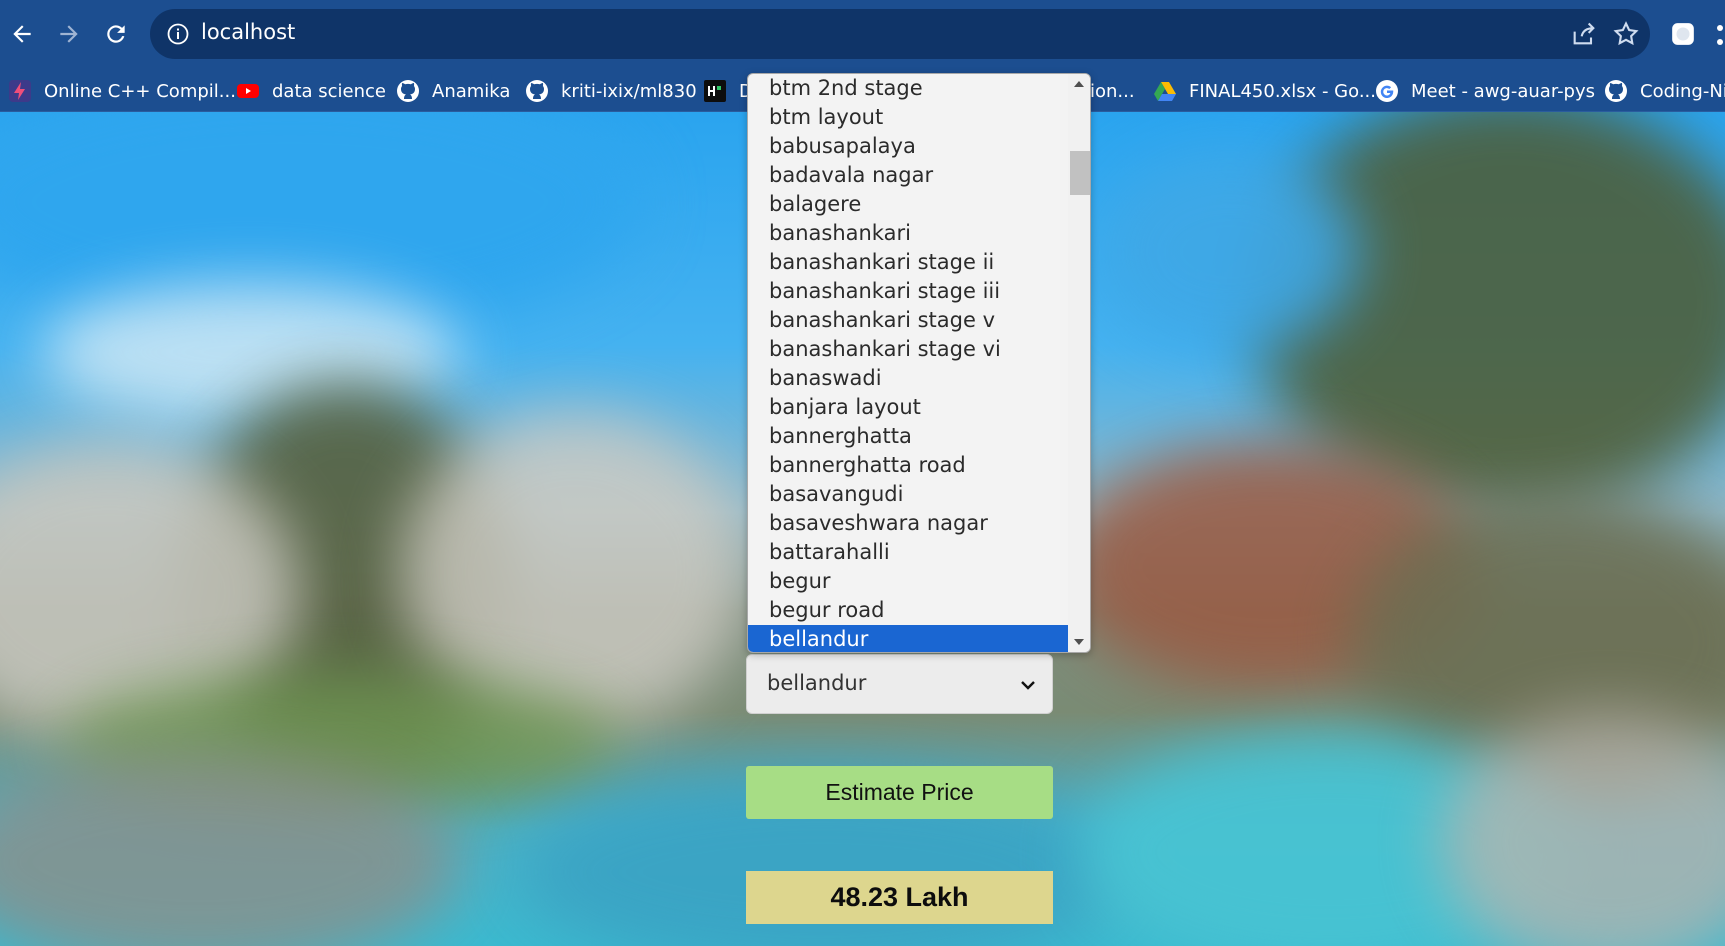 The width and height of the screenshot is (1725, 946). I want to click on location-option: banashankari stage iii, so click(908, 291).